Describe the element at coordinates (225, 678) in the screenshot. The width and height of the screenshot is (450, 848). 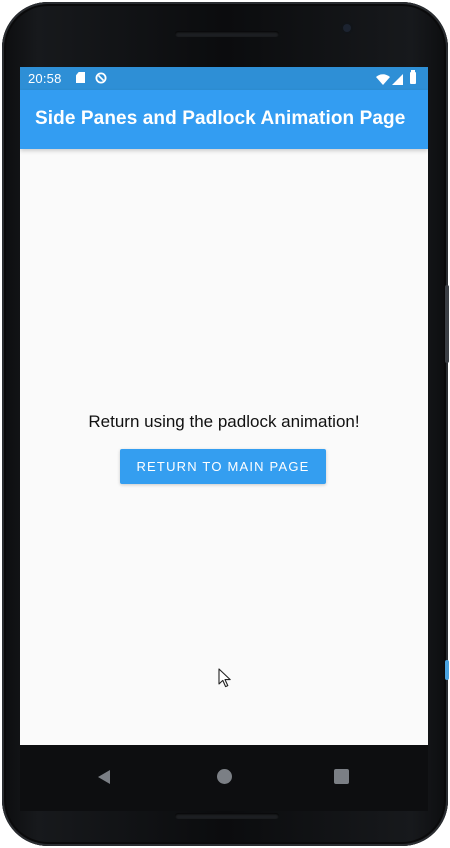
I see `mouse-cursor-icon` at that location.